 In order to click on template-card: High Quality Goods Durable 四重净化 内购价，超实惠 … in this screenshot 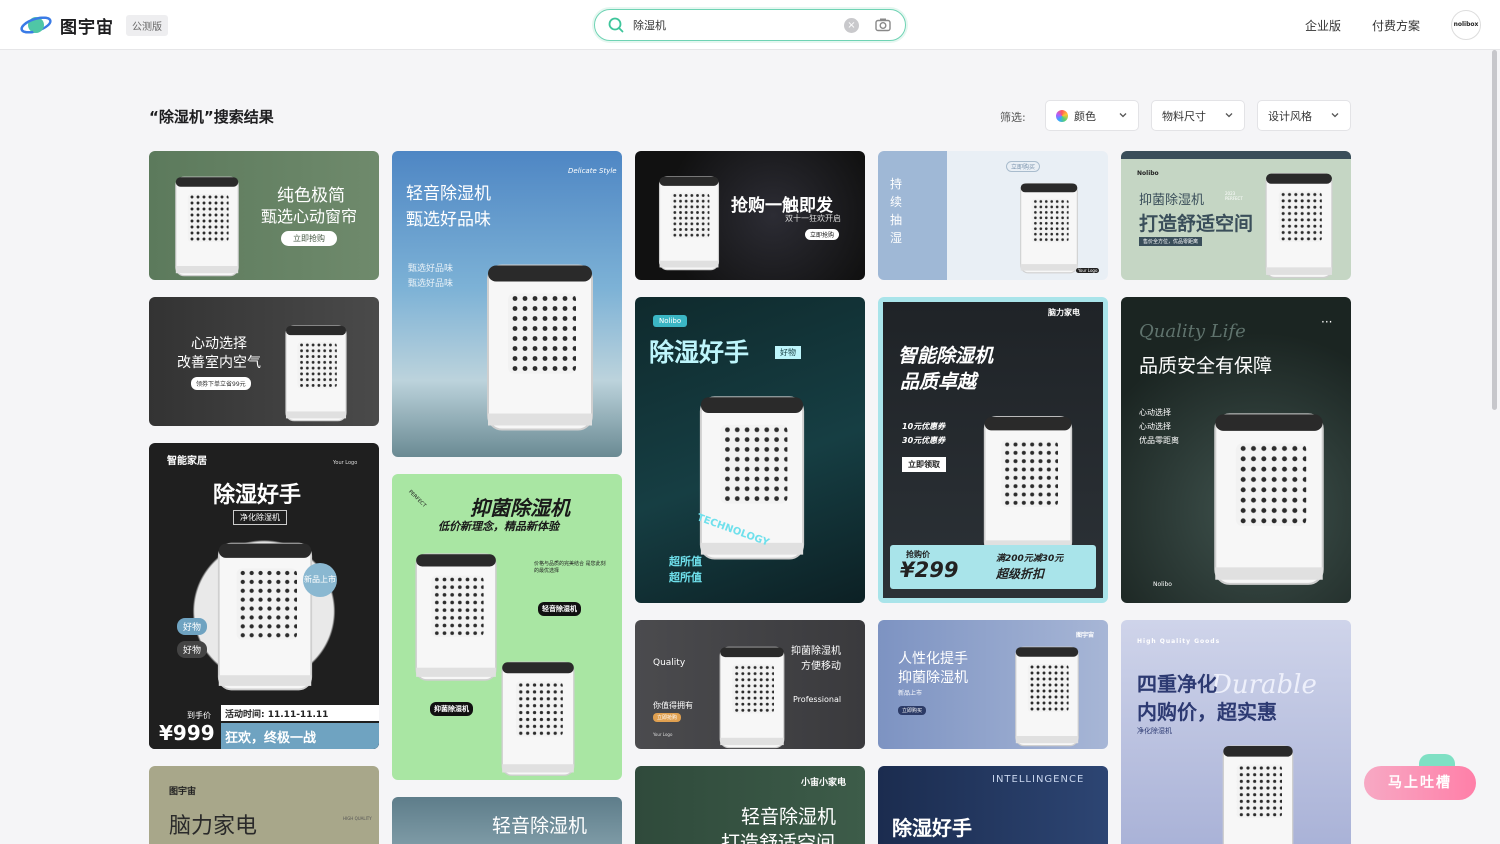, I will do `click(1236, 732)`.